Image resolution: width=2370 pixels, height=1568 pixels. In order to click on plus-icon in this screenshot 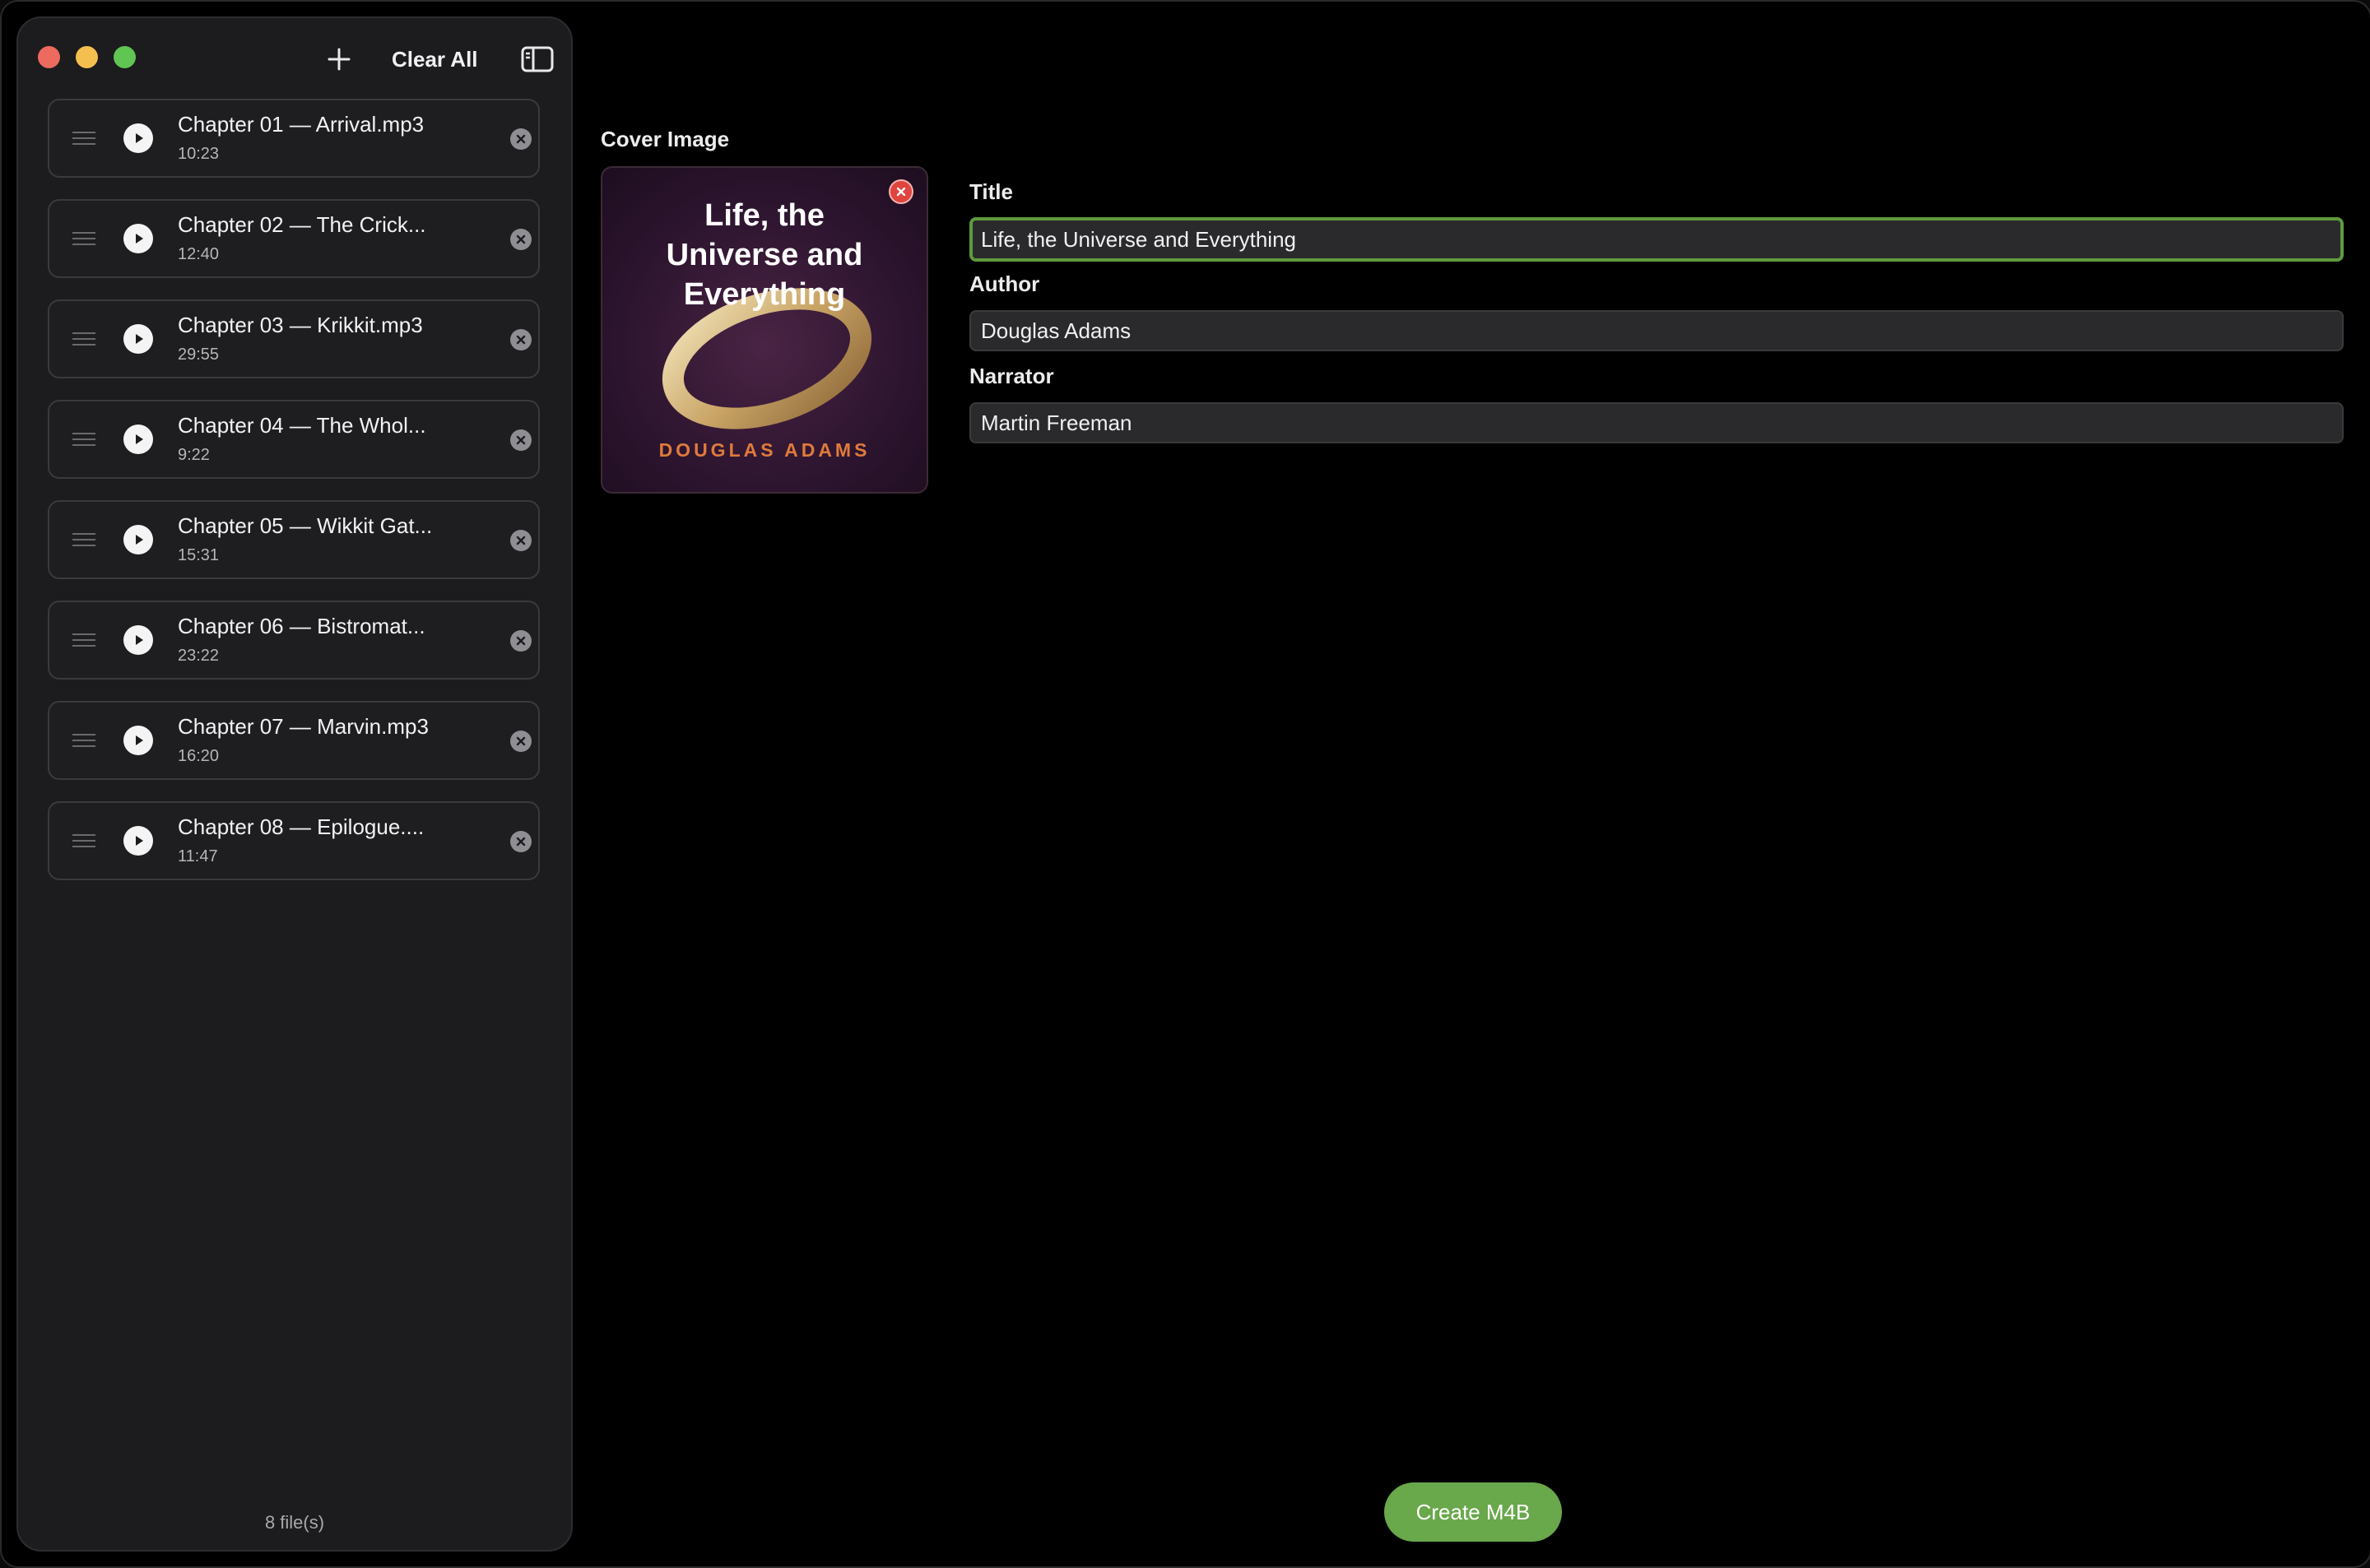, I will do `click(339, 59)`.